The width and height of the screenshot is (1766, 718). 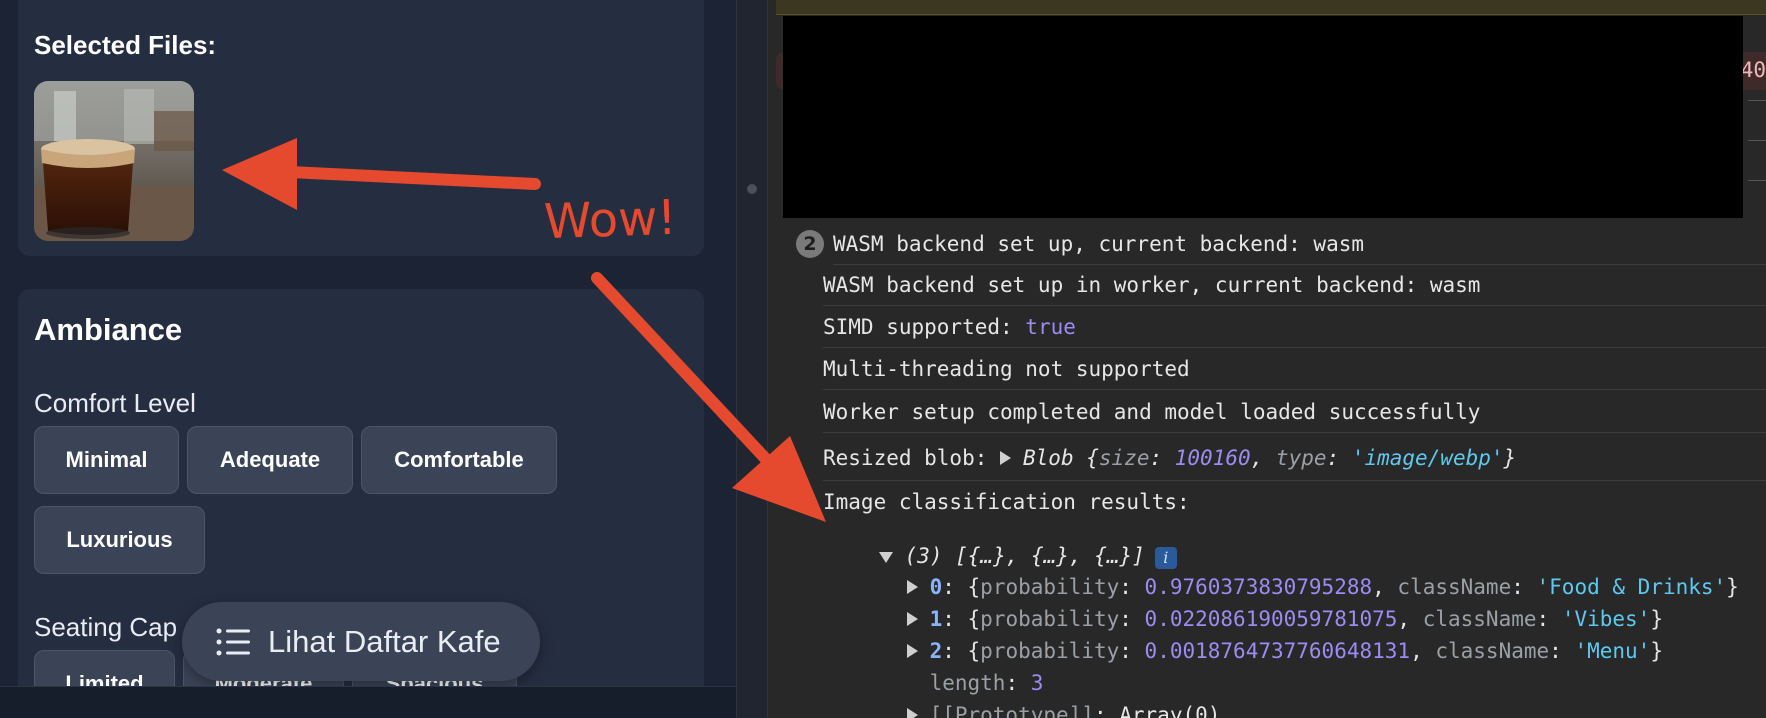 What do you see at coordinates (1427, 458) in the screenshot?
I see `blob-type-value: 'image/webp'` at bounding box center [1427, 458].